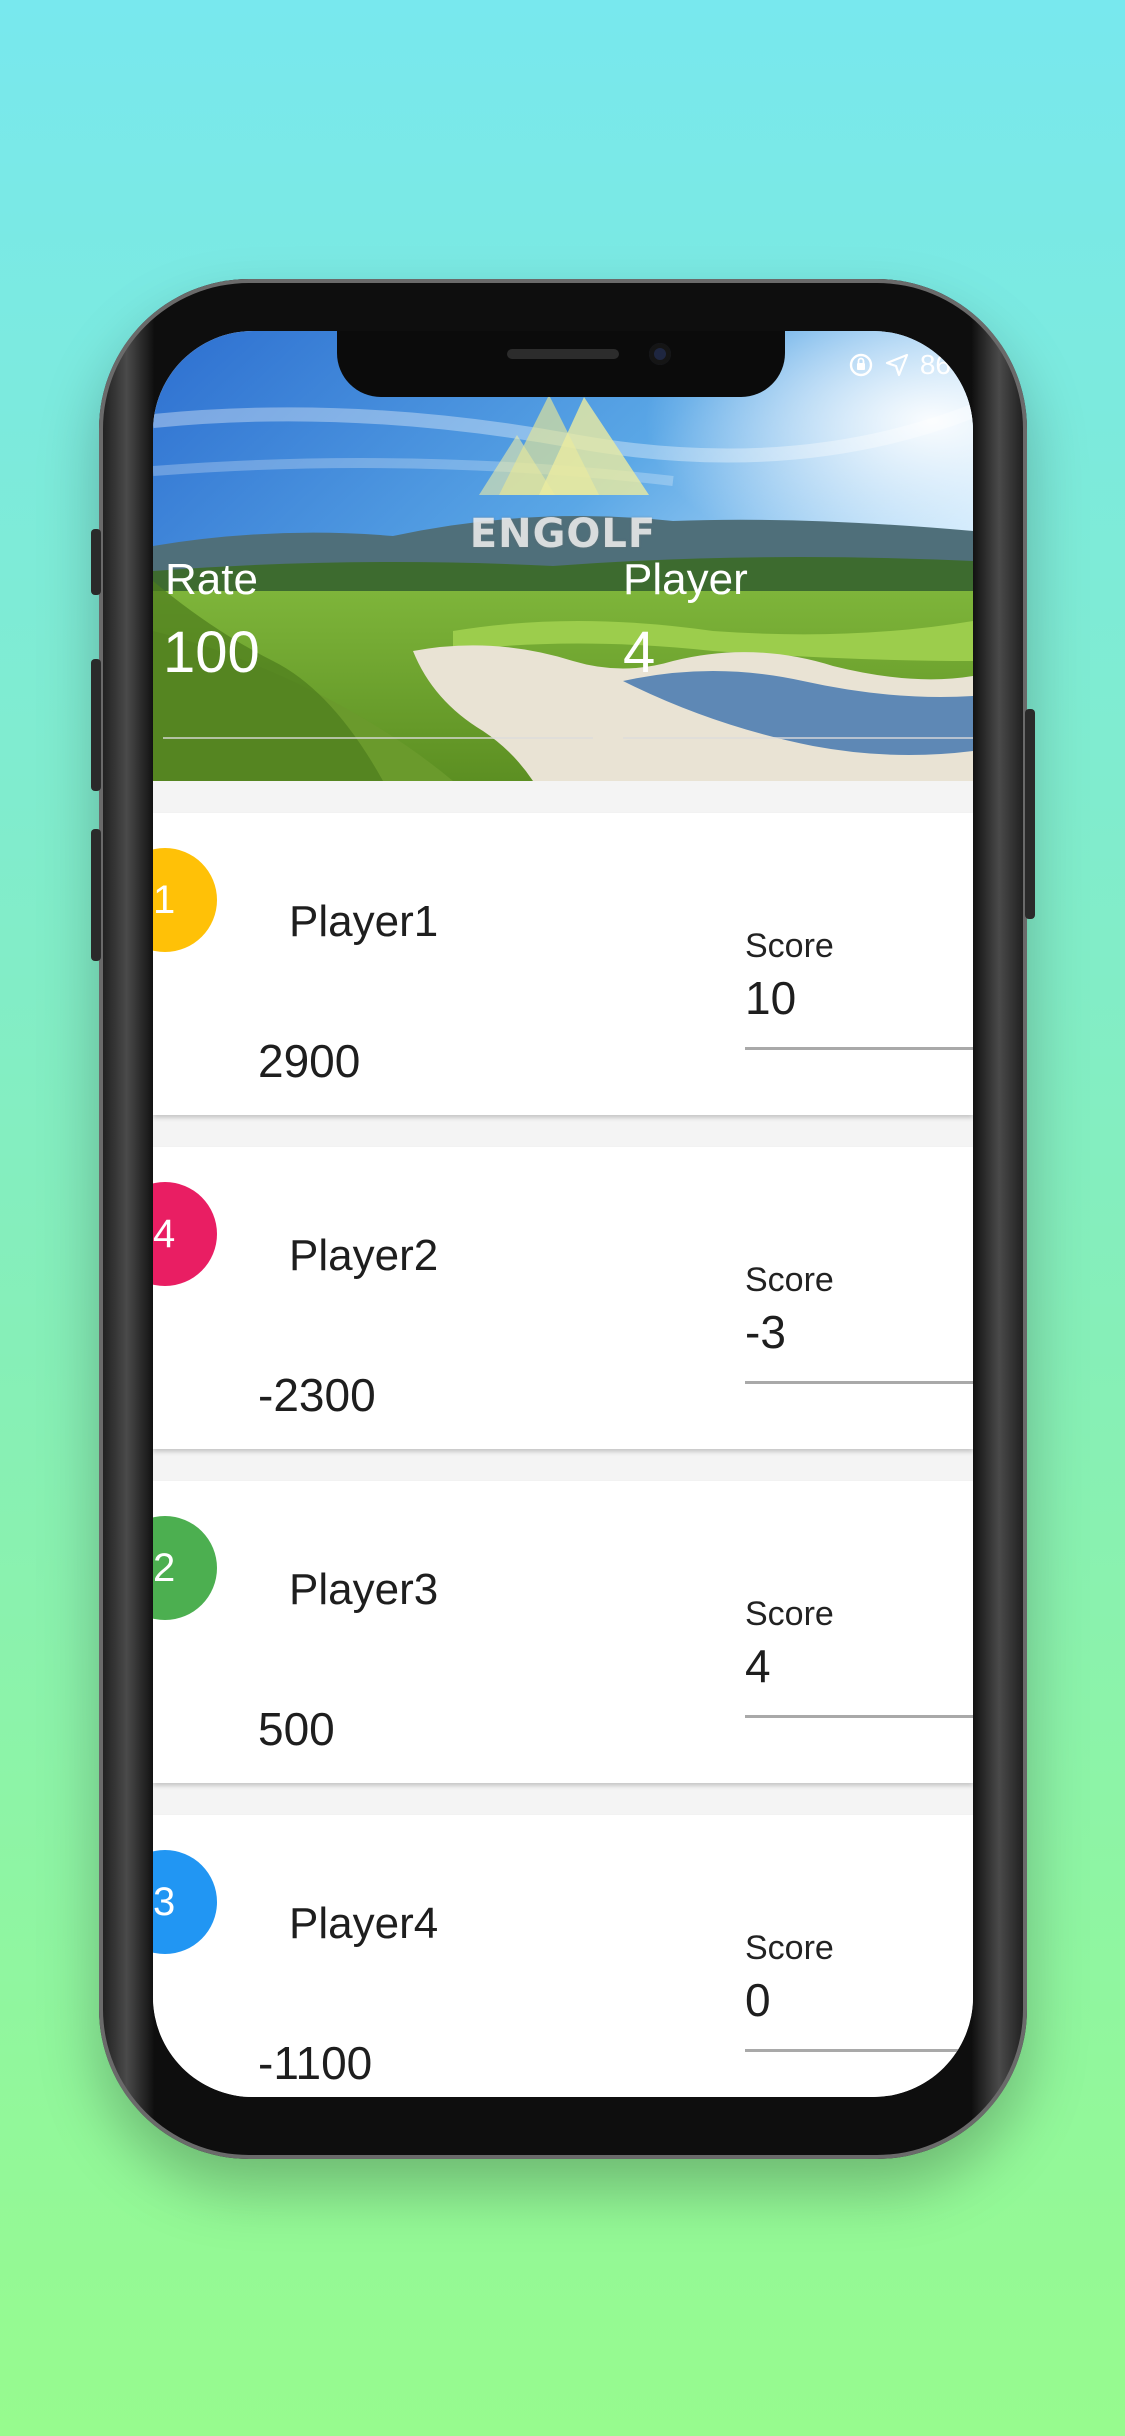 The height and width of the screenshot is (2436, 1125). I want to click on rank-badge: 2, so click(185, 1568).